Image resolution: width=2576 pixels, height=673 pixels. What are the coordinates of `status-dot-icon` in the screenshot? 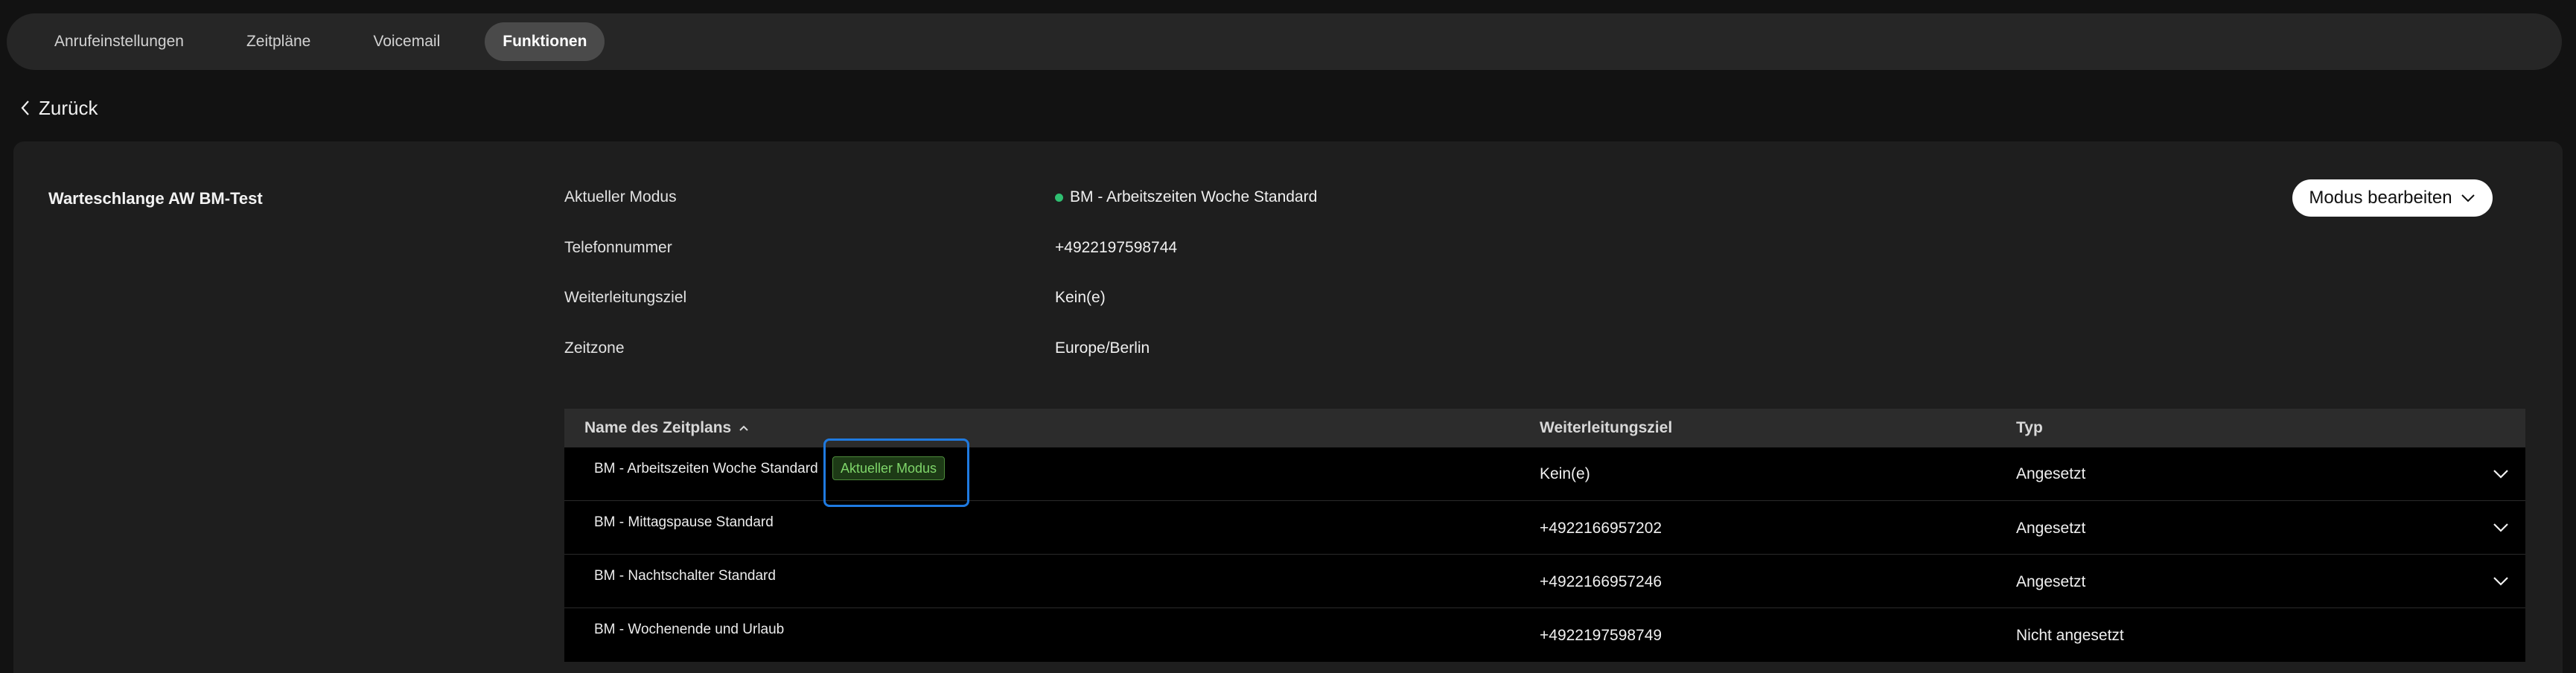 It's located at (1059, 197).